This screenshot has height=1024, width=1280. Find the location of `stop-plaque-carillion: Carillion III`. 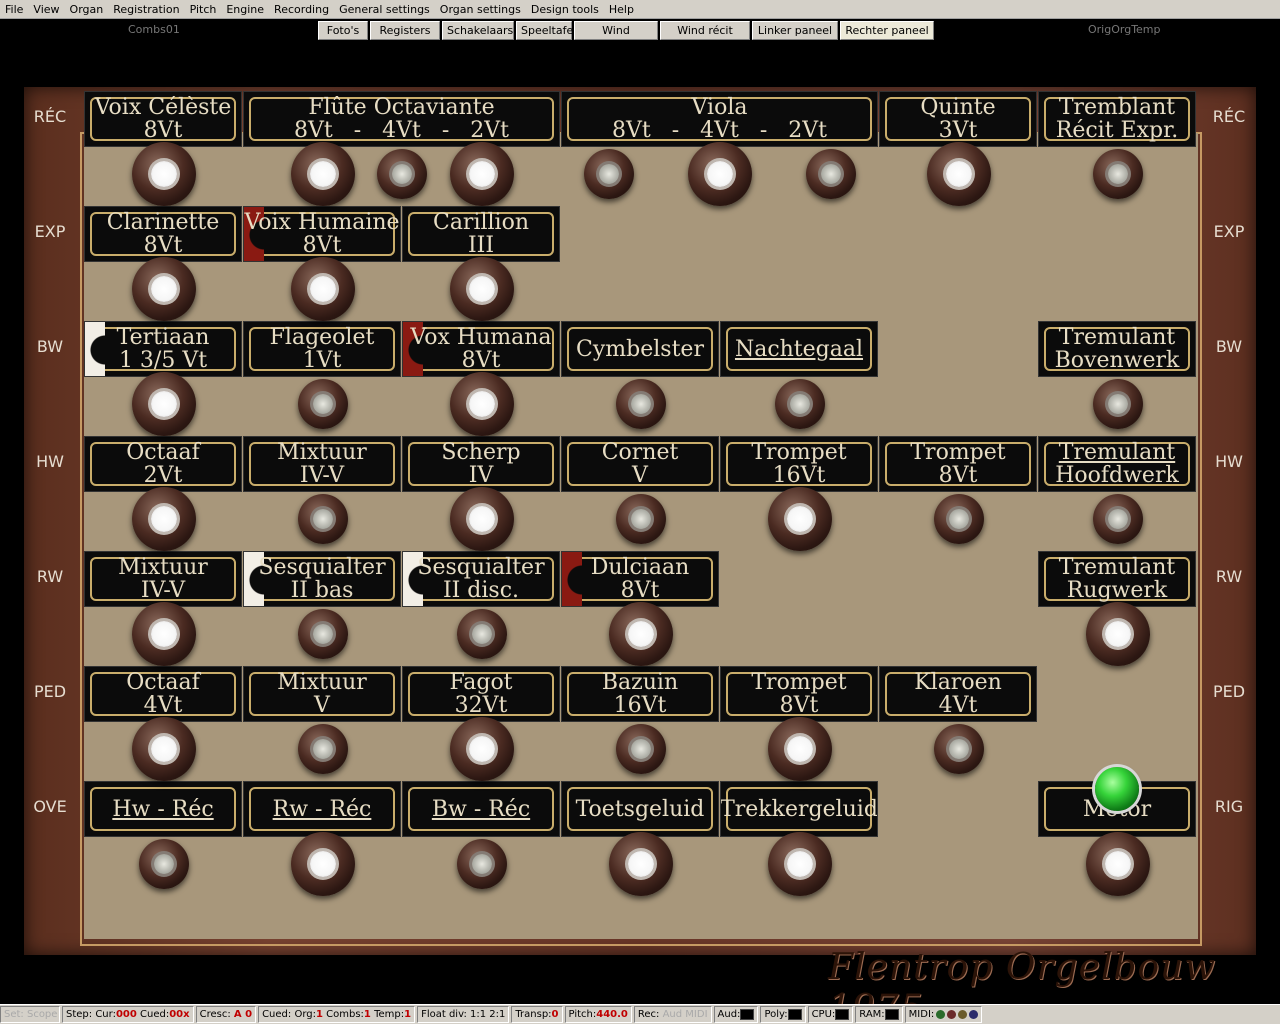

stop-plaque-carillion: Carillion III is located at coordinates (481, 234).